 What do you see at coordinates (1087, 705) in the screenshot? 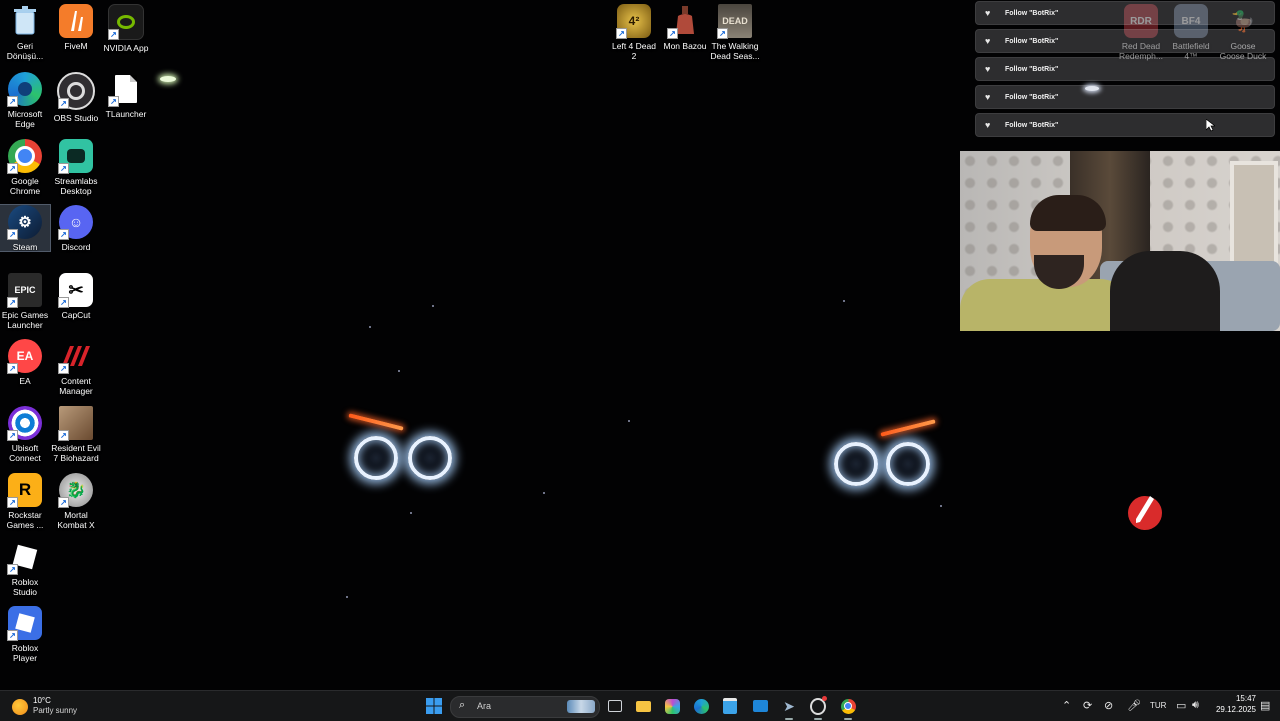
I see `sync-icon: ⟳` at bounding box center [1087, 705].